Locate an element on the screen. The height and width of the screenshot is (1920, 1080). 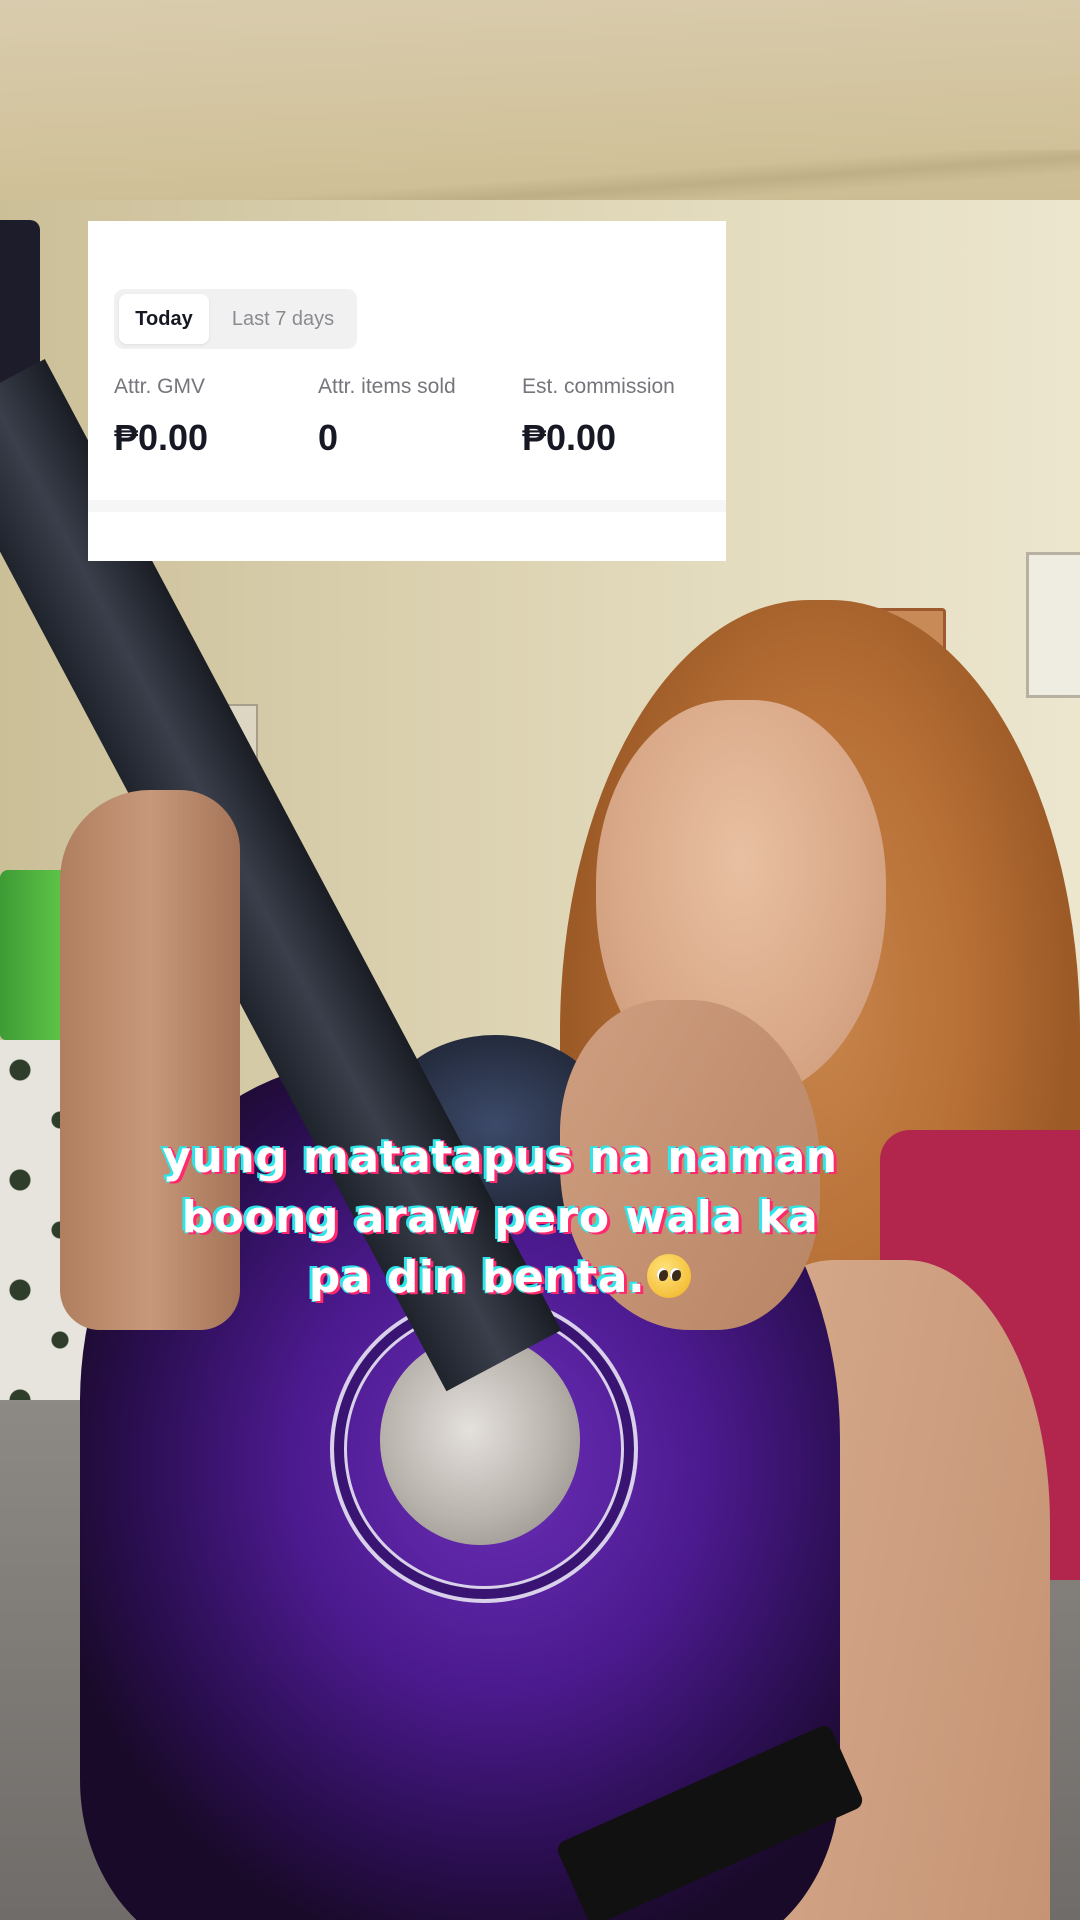
tab-last-7-days: Last 7 days is located at coordinates (283, 319).